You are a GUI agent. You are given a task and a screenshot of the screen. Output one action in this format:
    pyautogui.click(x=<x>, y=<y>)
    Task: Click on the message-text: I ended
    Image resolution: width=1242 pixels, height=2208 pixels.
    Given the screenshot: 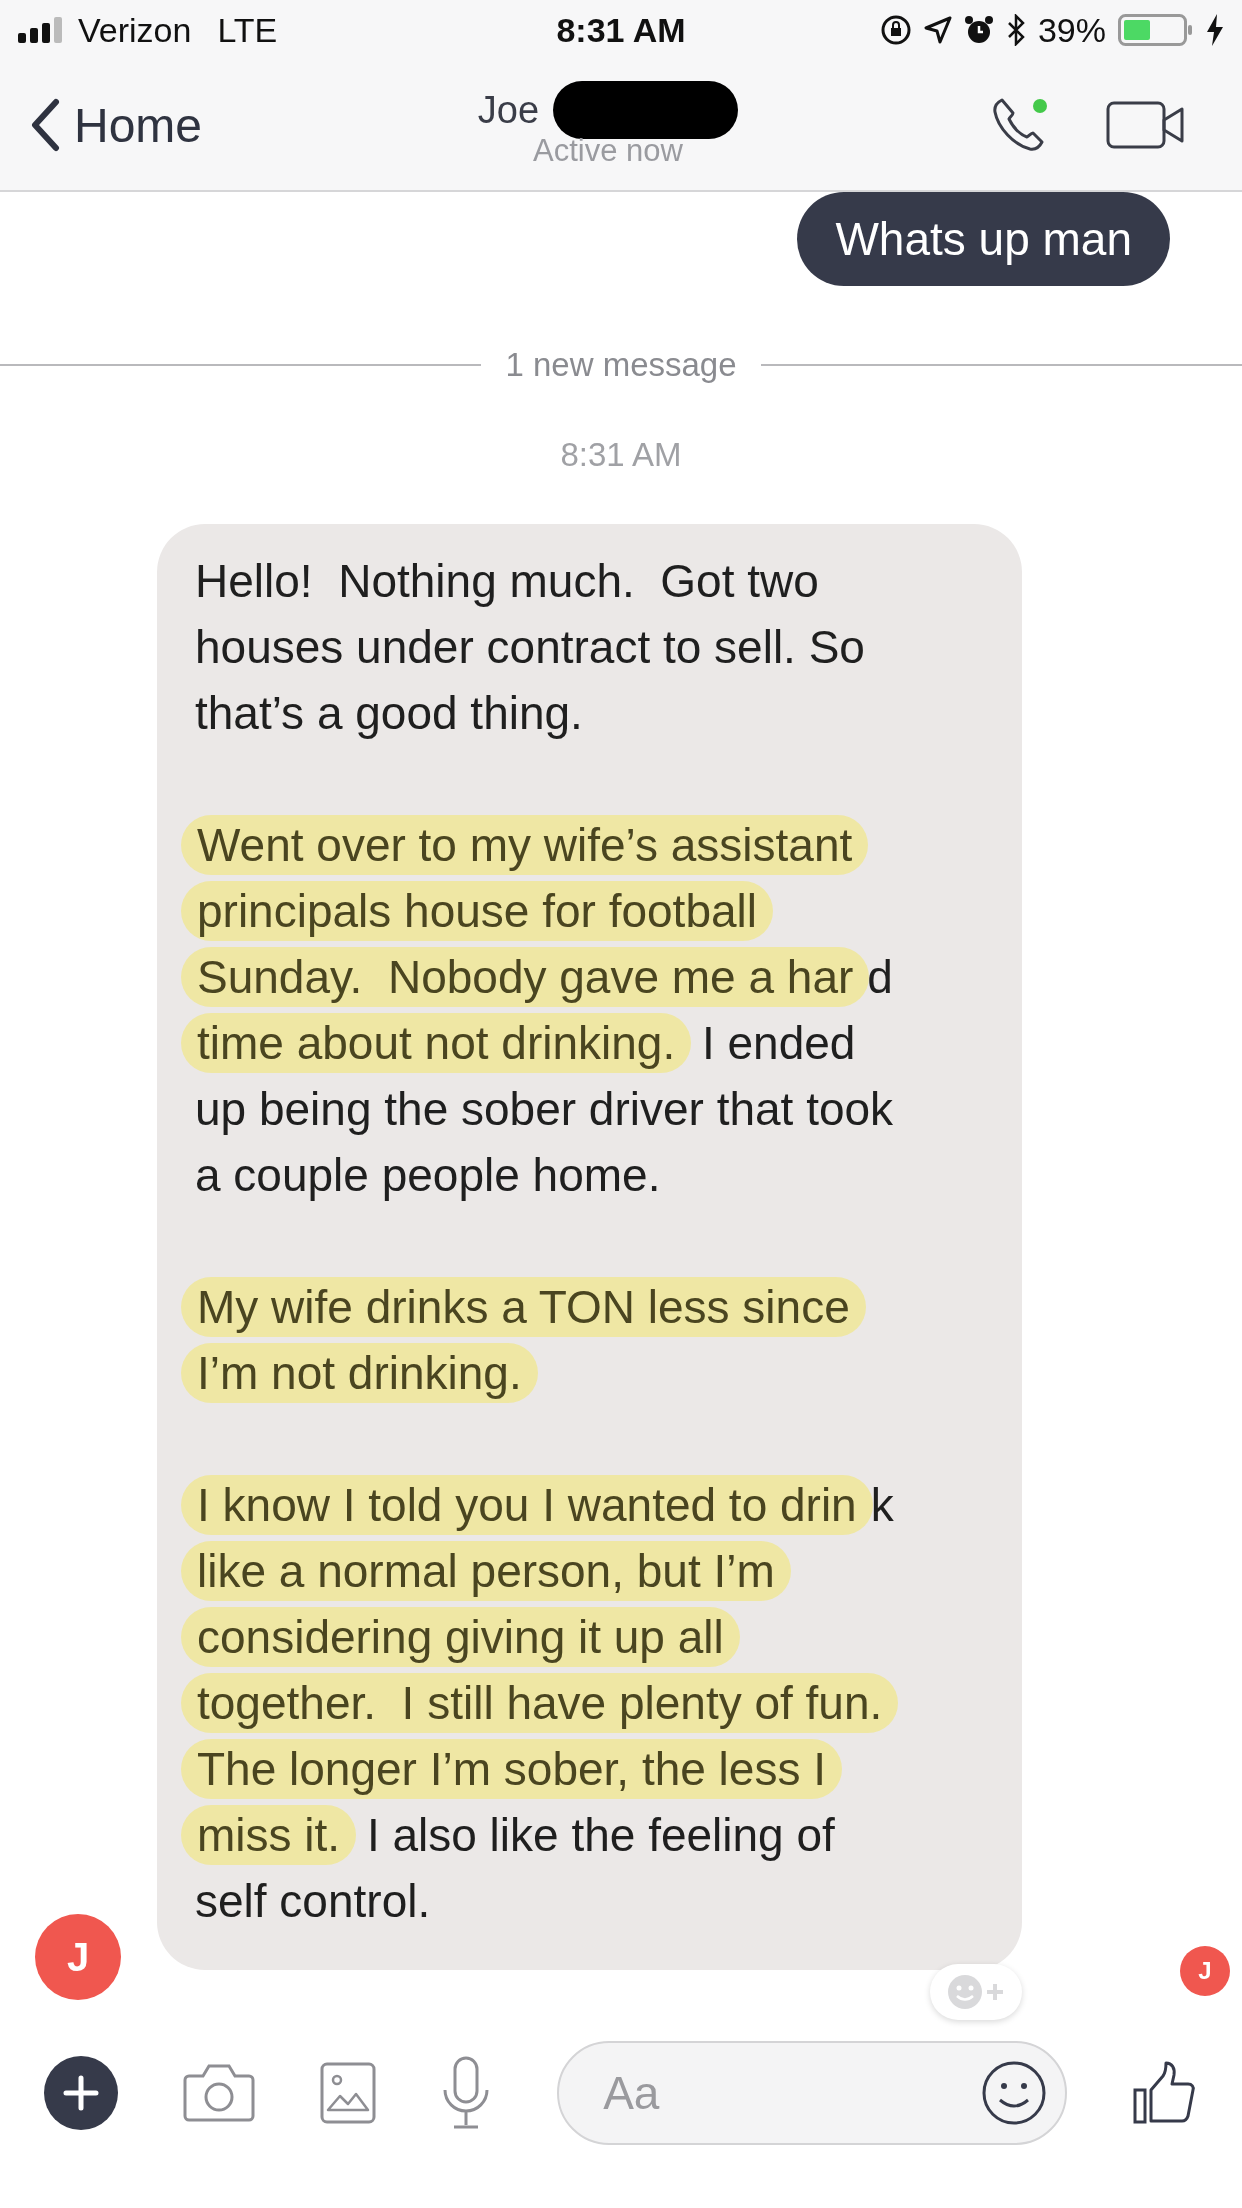 What is the action you would take?
    pyautogui.click(x=778, y=1043)
    